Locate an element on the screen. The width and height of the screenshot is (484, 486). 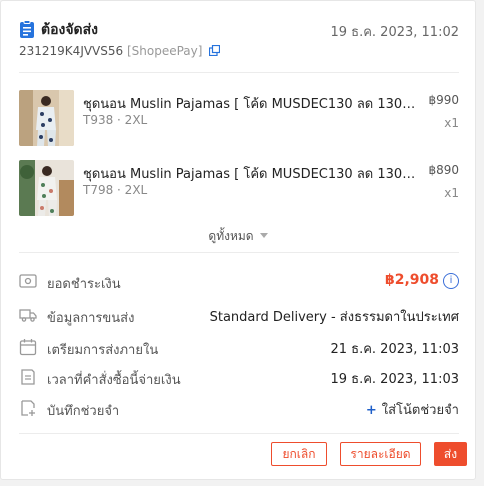
truck-icon is located at coordinates (28, 315).